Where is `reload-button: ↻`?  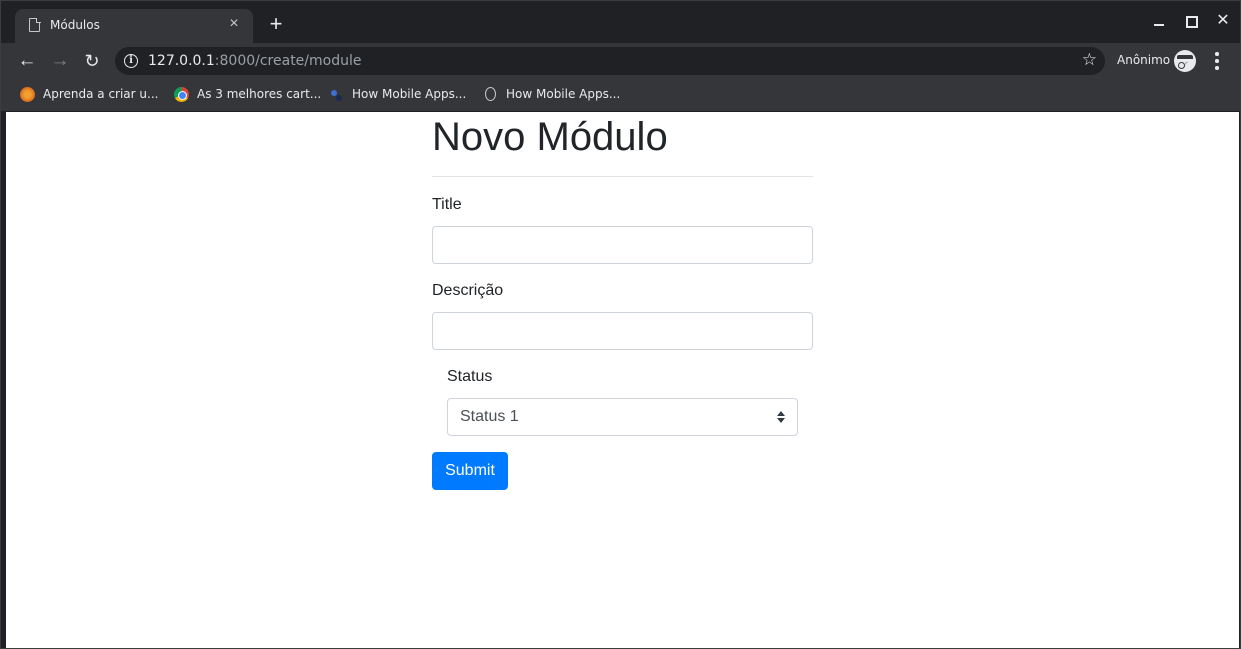
reload-button: ↻ is located at coordinates (92, 61).